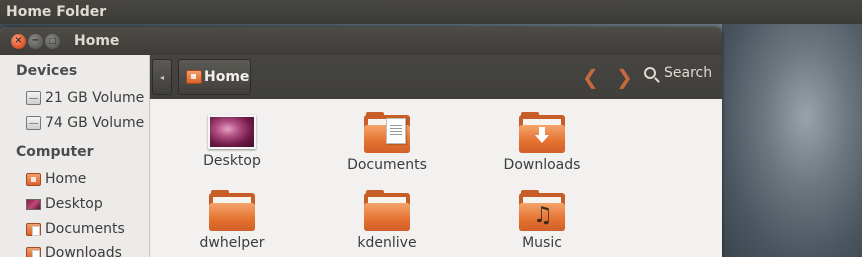 The height and width of the screenshot is (257, 862). I want to click on sidebar-heading-computer: Computer, so click(55, 152).